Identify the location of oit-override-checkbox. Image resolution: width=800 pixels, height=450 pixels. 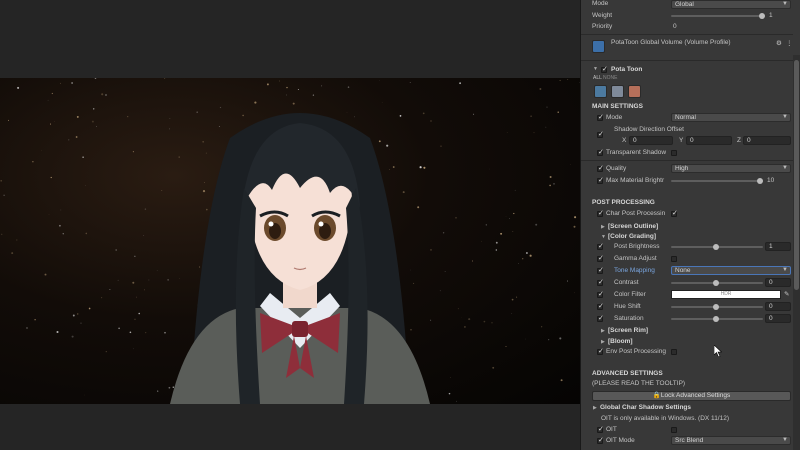
(600, 429).